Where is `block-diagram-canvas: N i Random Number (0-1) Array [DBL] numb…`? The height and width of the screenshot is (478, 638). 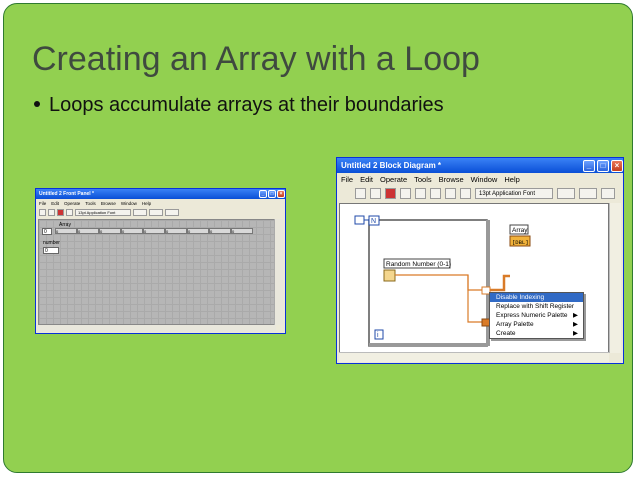 block-diagram-canvas: N i Random Number (0-1) Array [DBL] numb… is located at coordinates (474, 278).